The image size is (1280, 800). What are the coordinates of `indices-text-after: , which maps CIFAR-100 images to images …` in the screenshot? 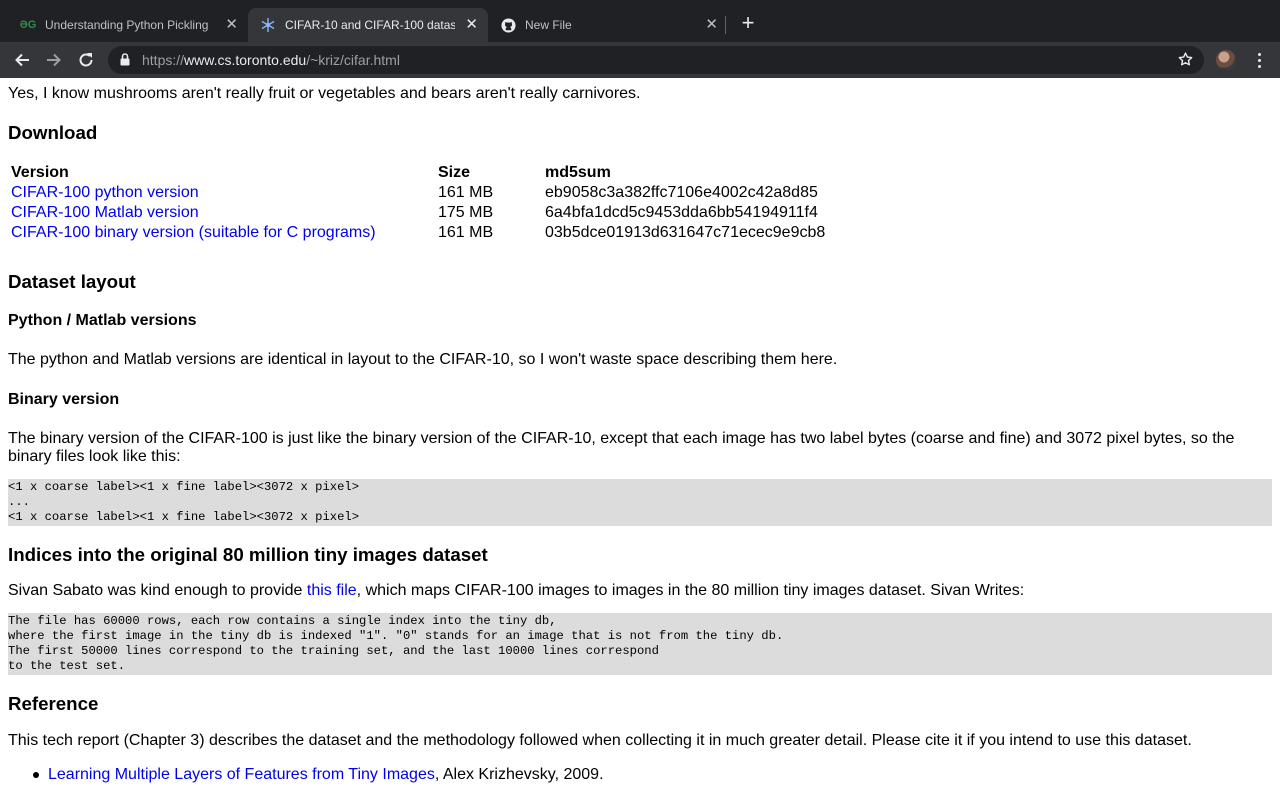 It's located at (690, 590).